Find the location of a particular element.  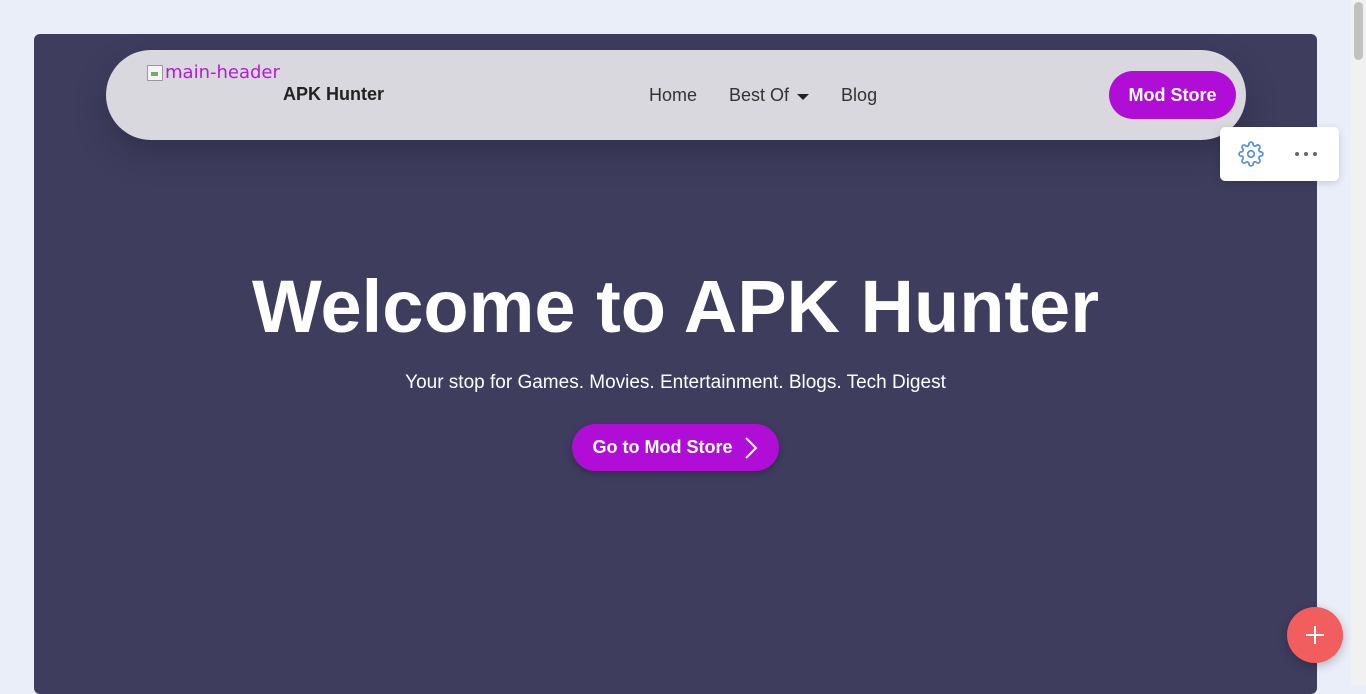

nav-best-of: Best Of is located at coordinates (769, 95).